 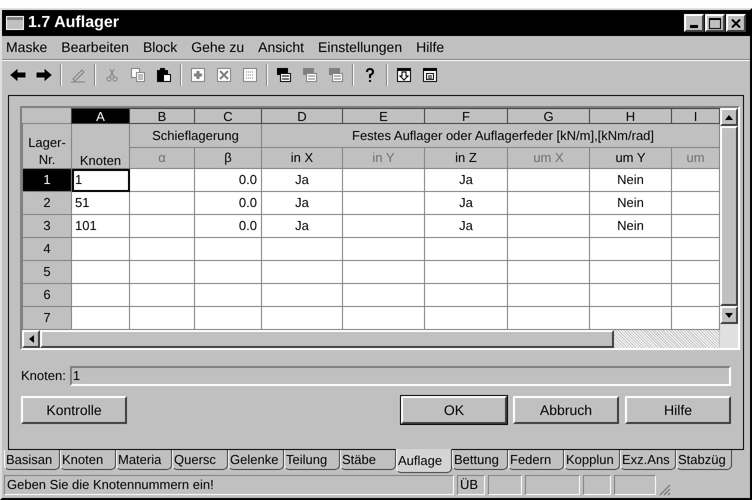 What do you see at coordinates (101, 180) in the screenshot?
I see `table-cell: 1` at bounding box center [101, 180].